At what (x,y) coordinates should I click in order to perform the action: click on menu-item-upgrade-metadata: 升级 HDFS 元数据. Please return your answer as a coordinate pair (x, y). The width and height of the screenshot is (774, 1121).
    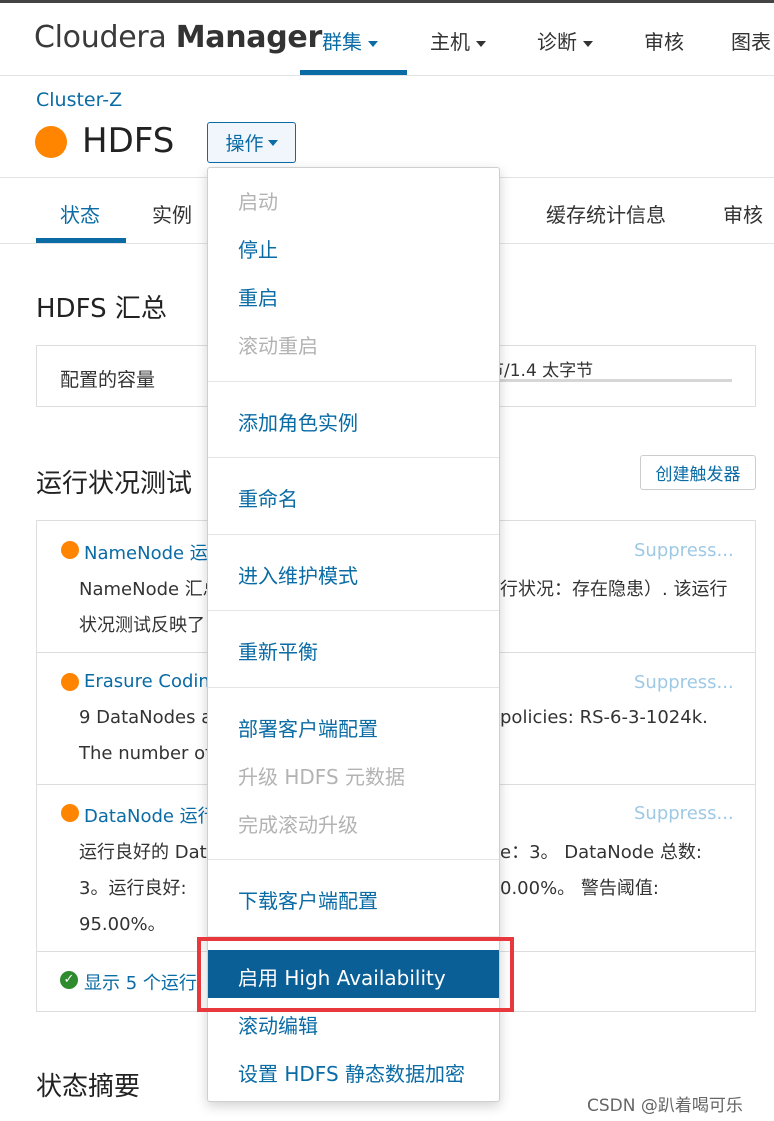
    Looking at the image, I should click on (322, 777).